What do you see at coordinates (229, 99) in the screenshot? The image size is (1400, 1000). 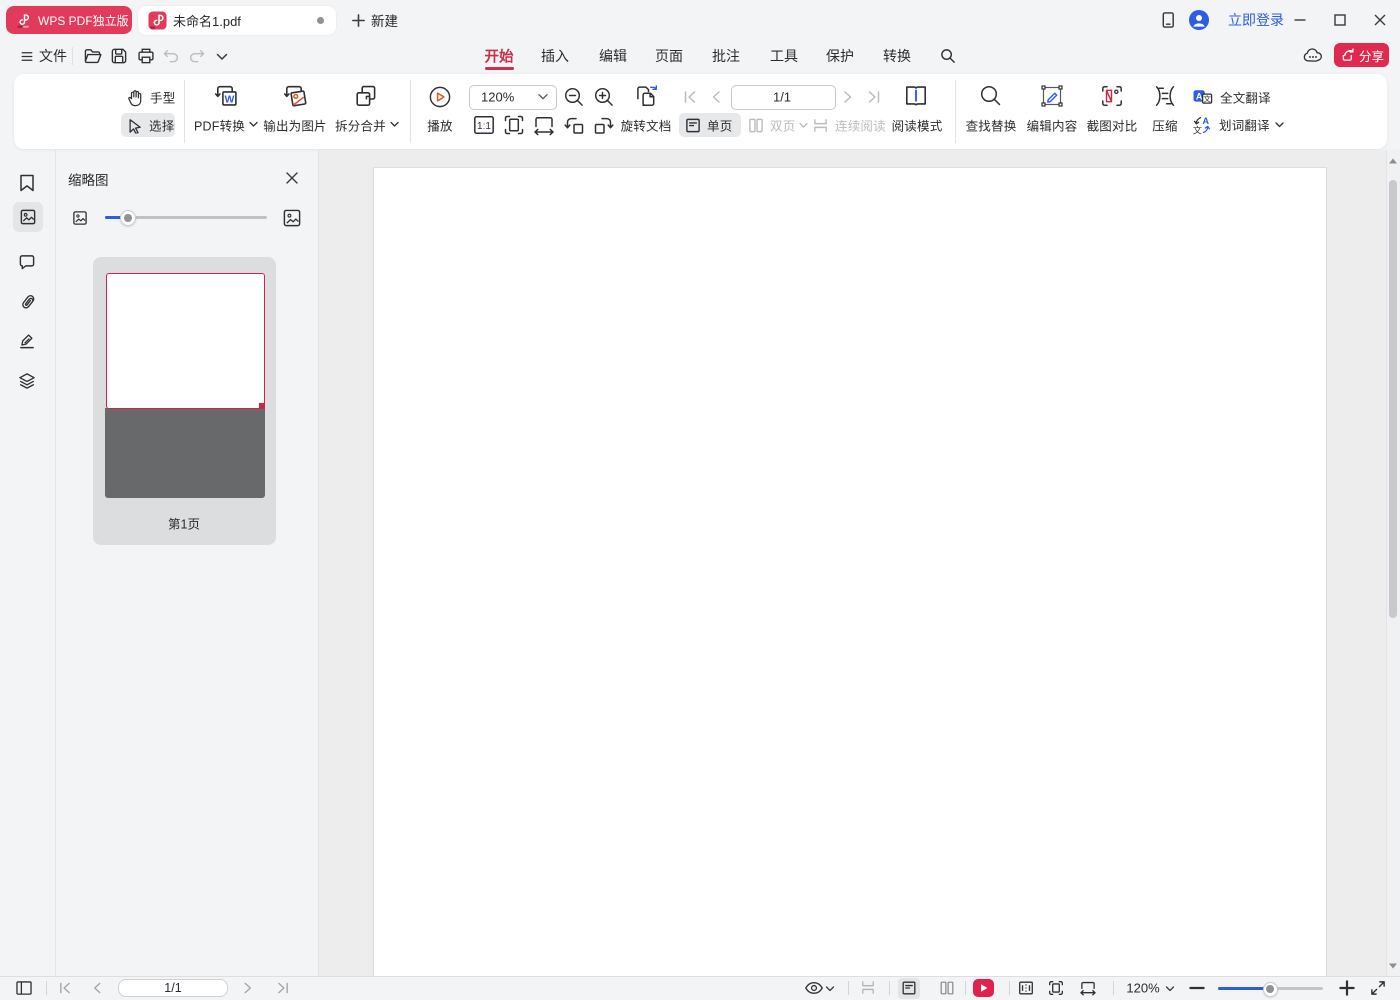 I see `svg-text: W` at bounding box center [229, 99].